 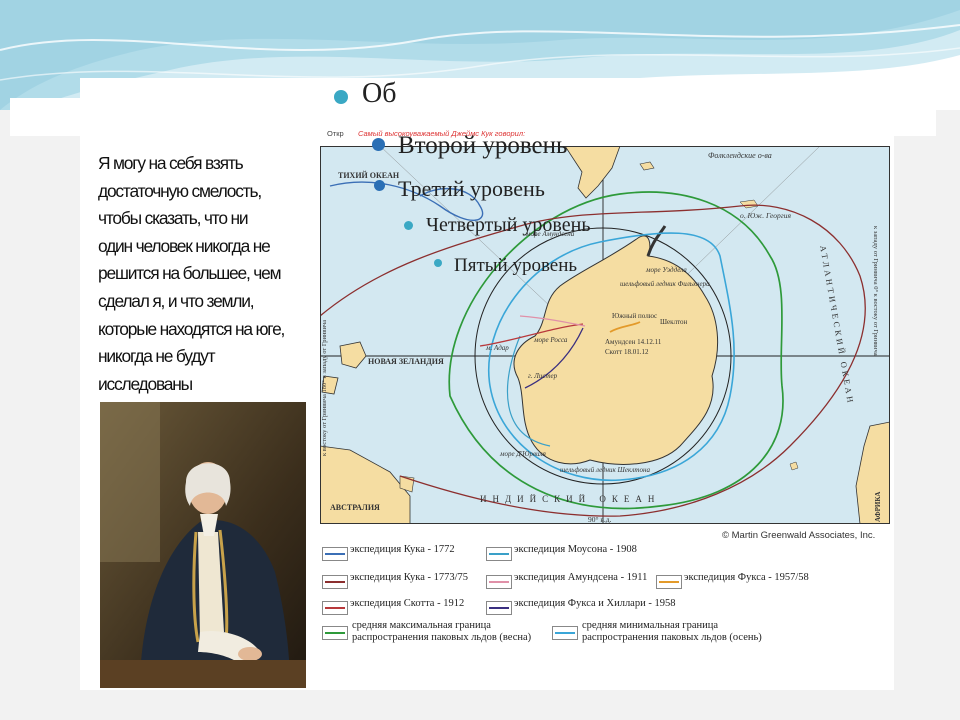 I want to click on bullet-level2-icon, so click(x=378, y=144).